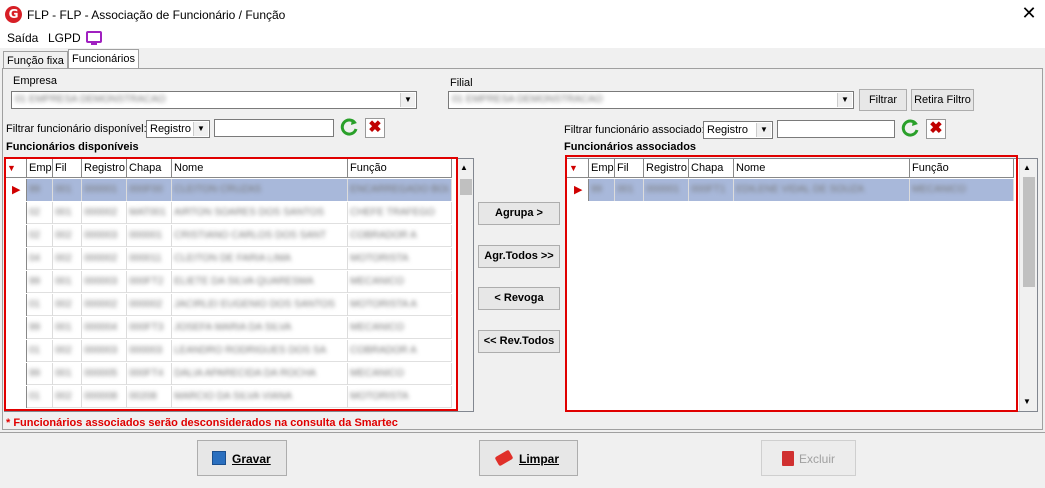  Describe the element at coordinates (634, 130) in the screenshot. I see `filtro-associado-label: Filtrar funcionário associado:` at that location.